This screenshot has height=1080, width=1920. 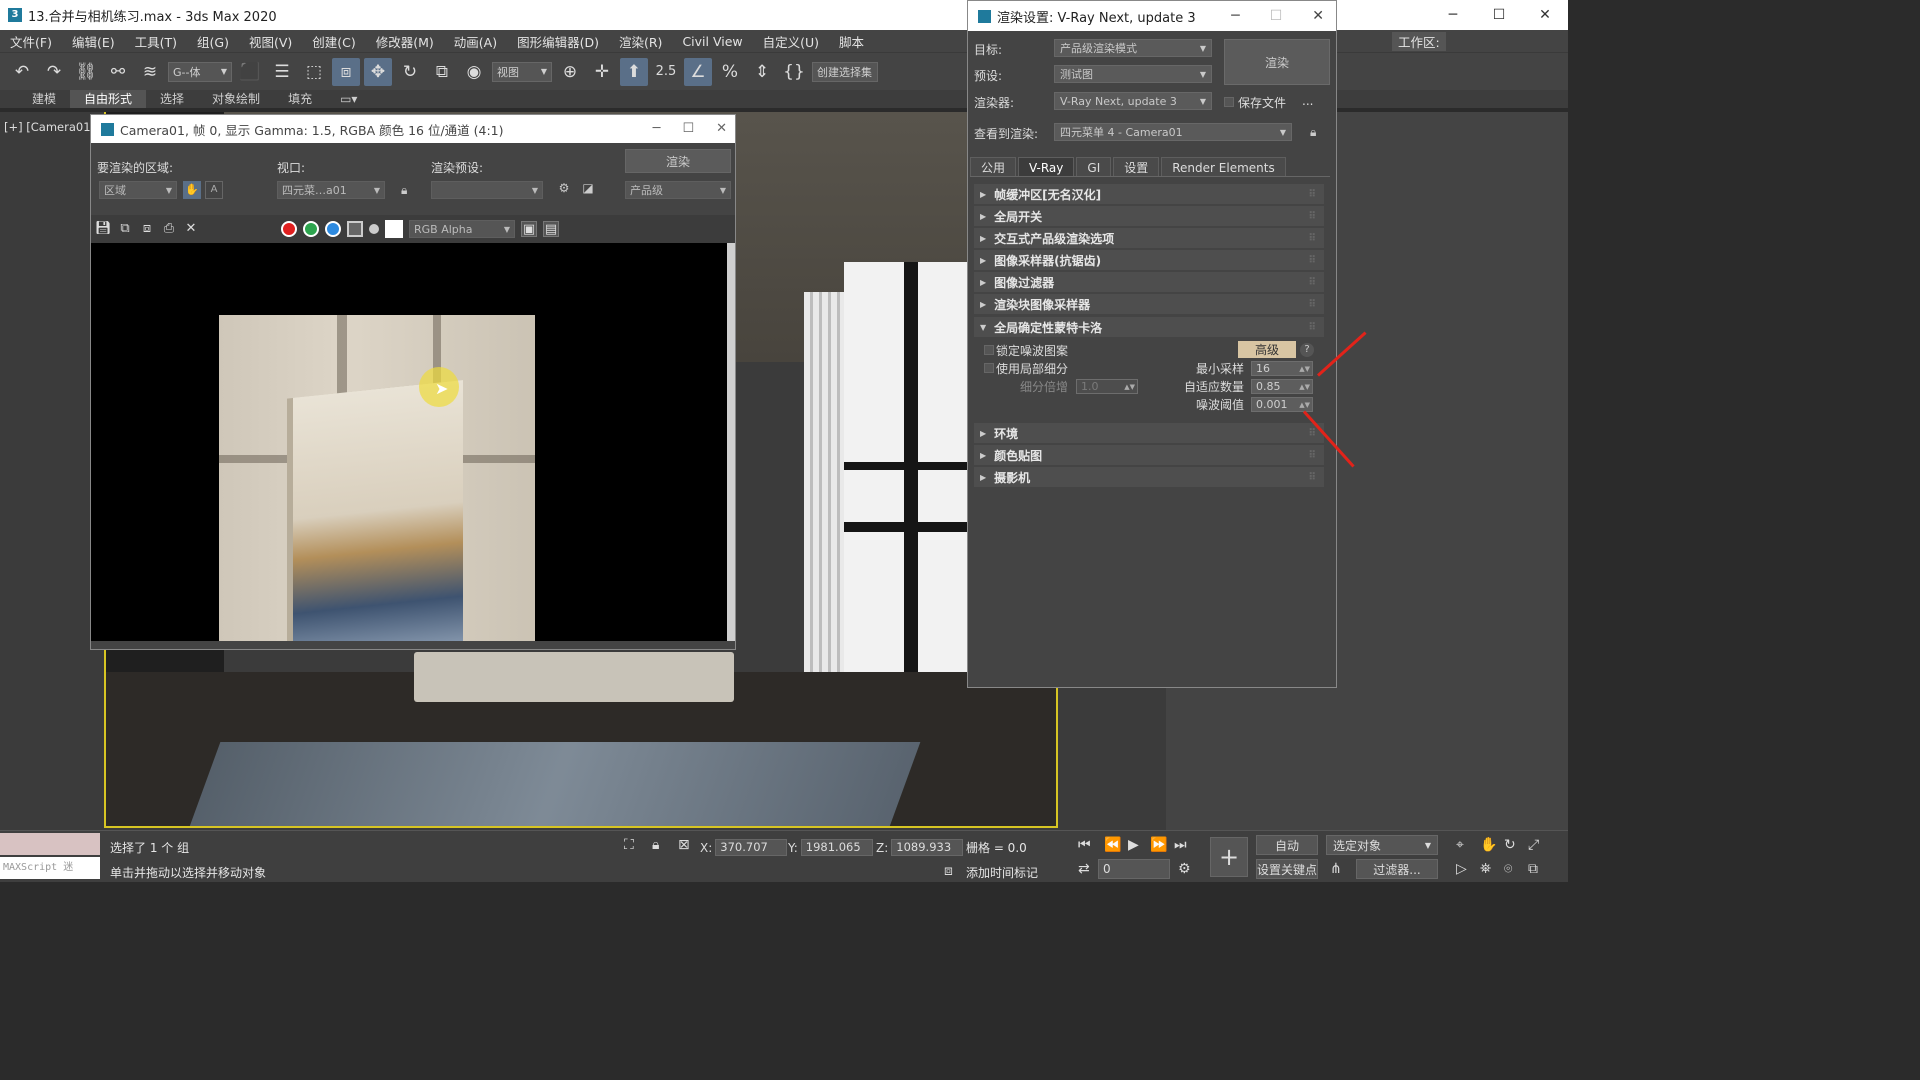 What do you see at coordinates (1133, 101) in the screenshot?
I see `renderer-dropdown: V-Ray Next, update 3 ▼` at bounding box center [1133, 101].